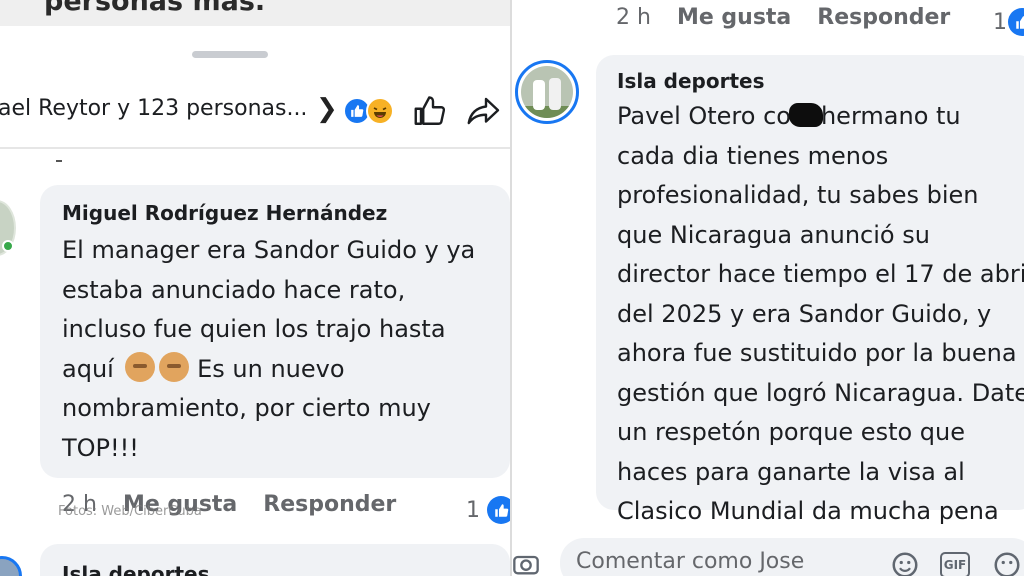 The image size is (1024, 576). What do you see at coordinates (704, 116) in the screenshot?
I see `comment-line: Pavel Otero co` at bounding box center [704, 116].